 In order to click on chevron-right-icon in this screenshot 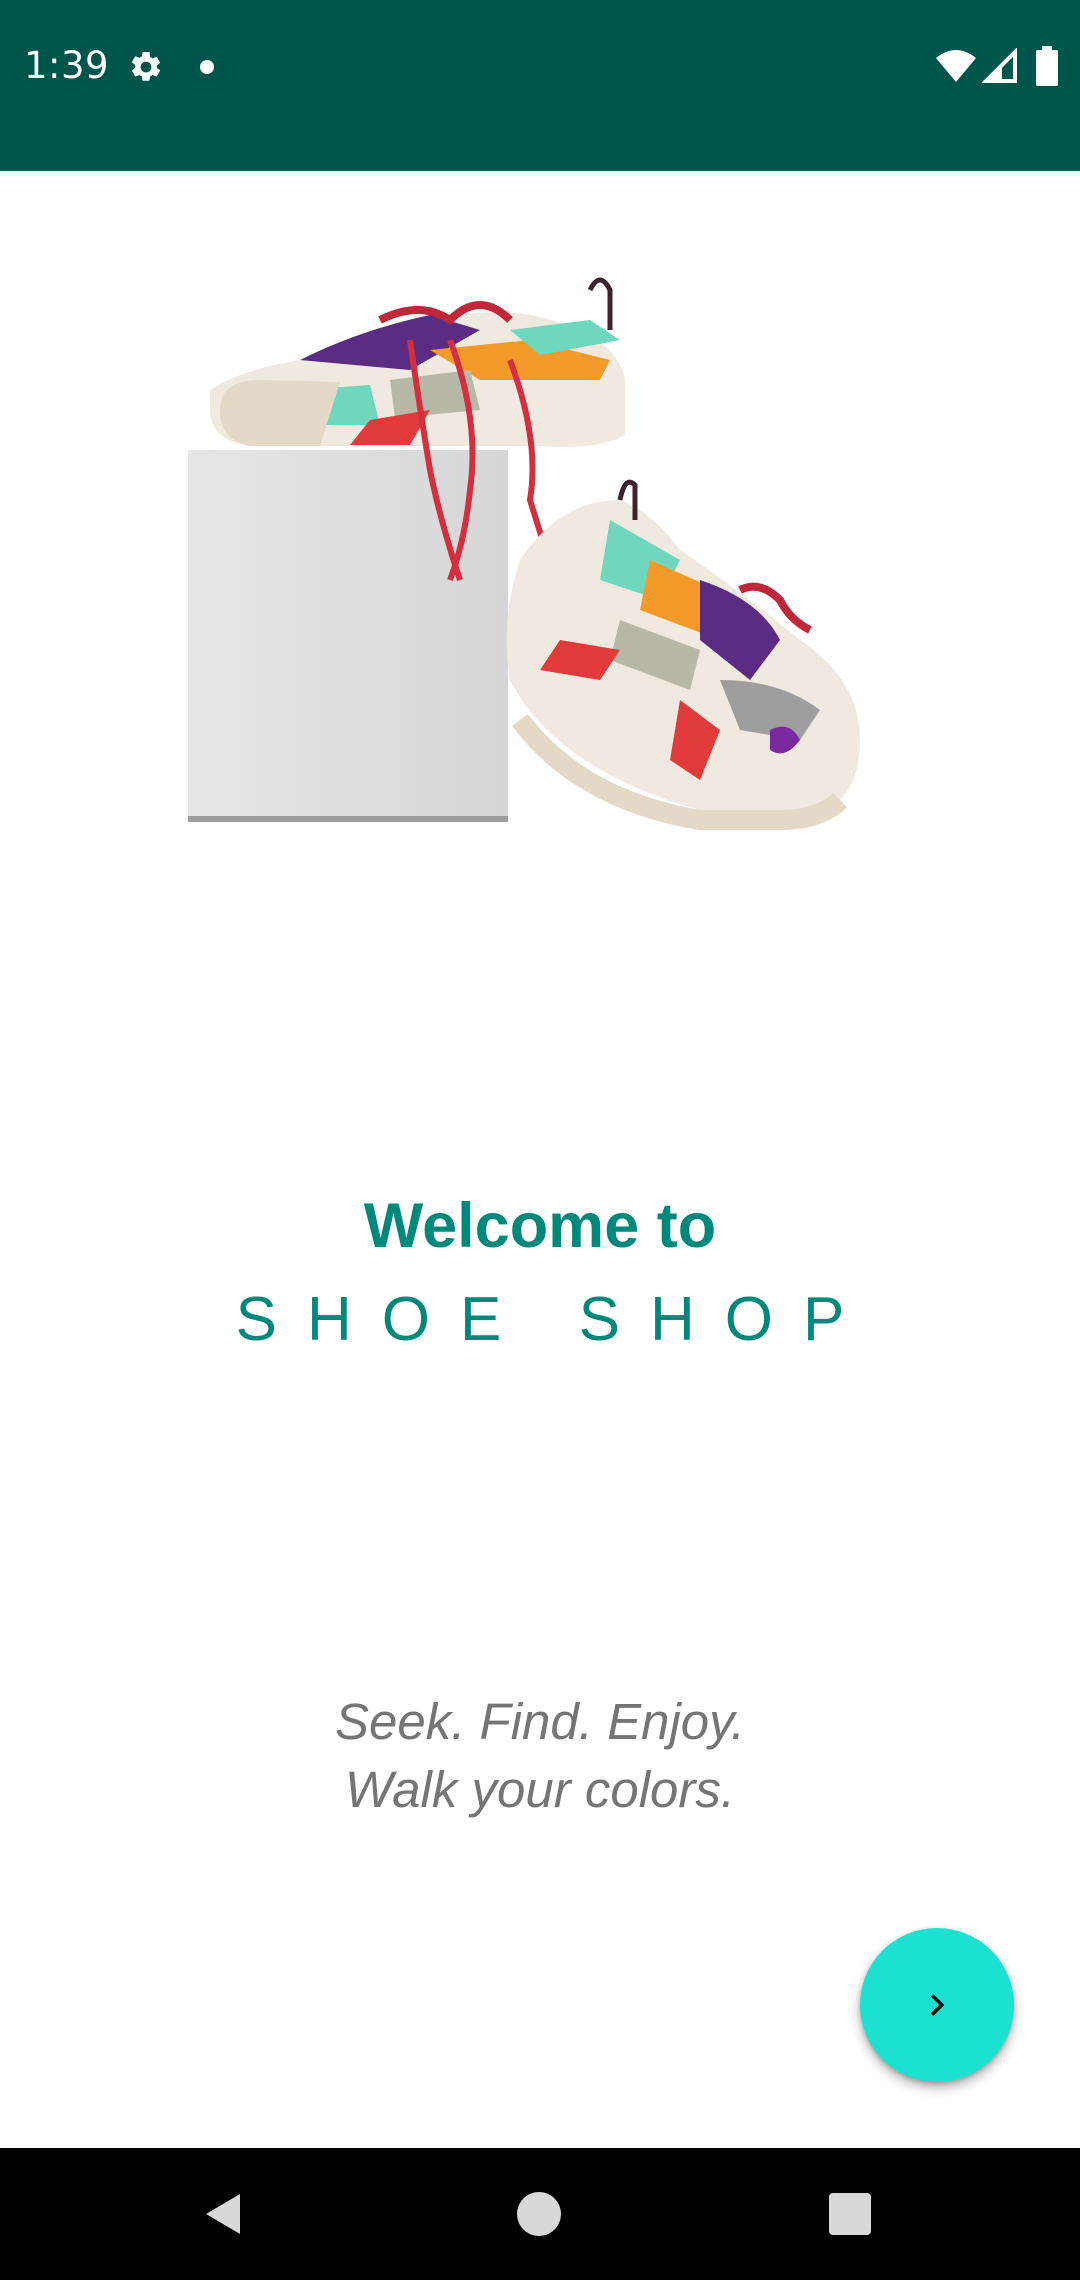, I will do `click(937, 2005)`.